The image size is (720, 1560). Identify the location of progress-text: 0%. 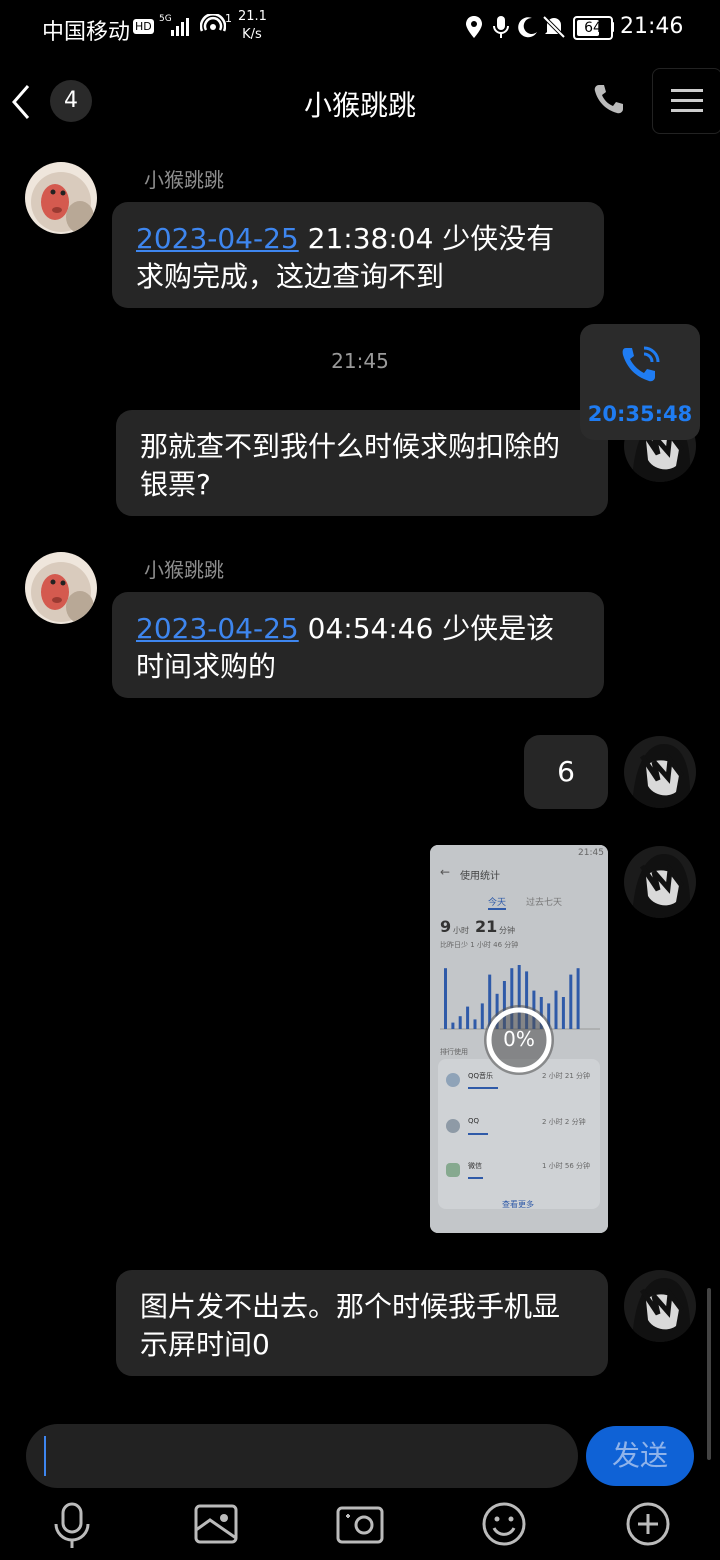
(519, 1039).